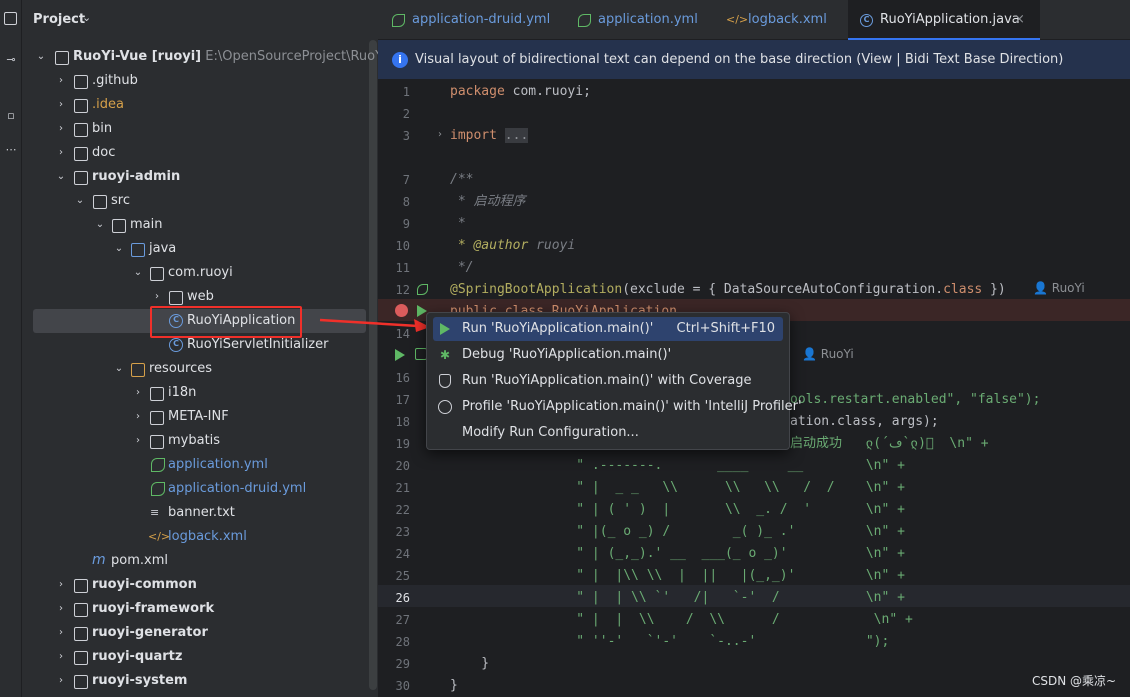 The width and height of the screenshot is (1130, 697). What do you see at coordinates (402, 576) in the screenshot?
I see `line-number: 25` at bounding box center [402, 576].